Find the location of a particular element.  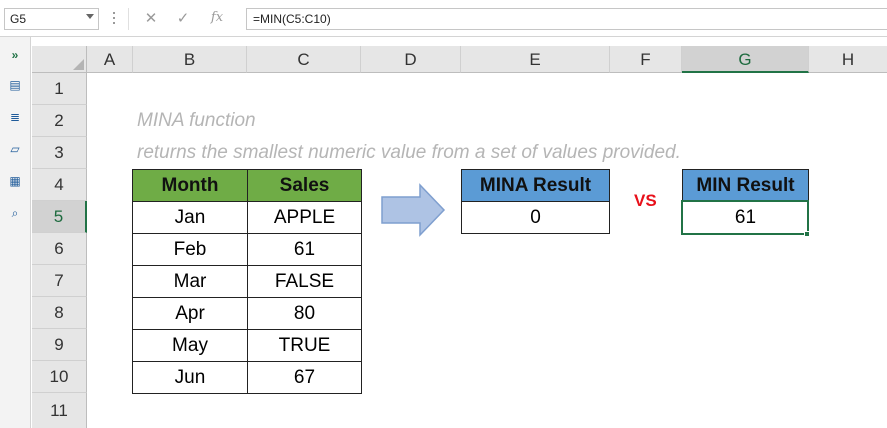

sales-cell: FALSE is located at coordinates (304, 281).